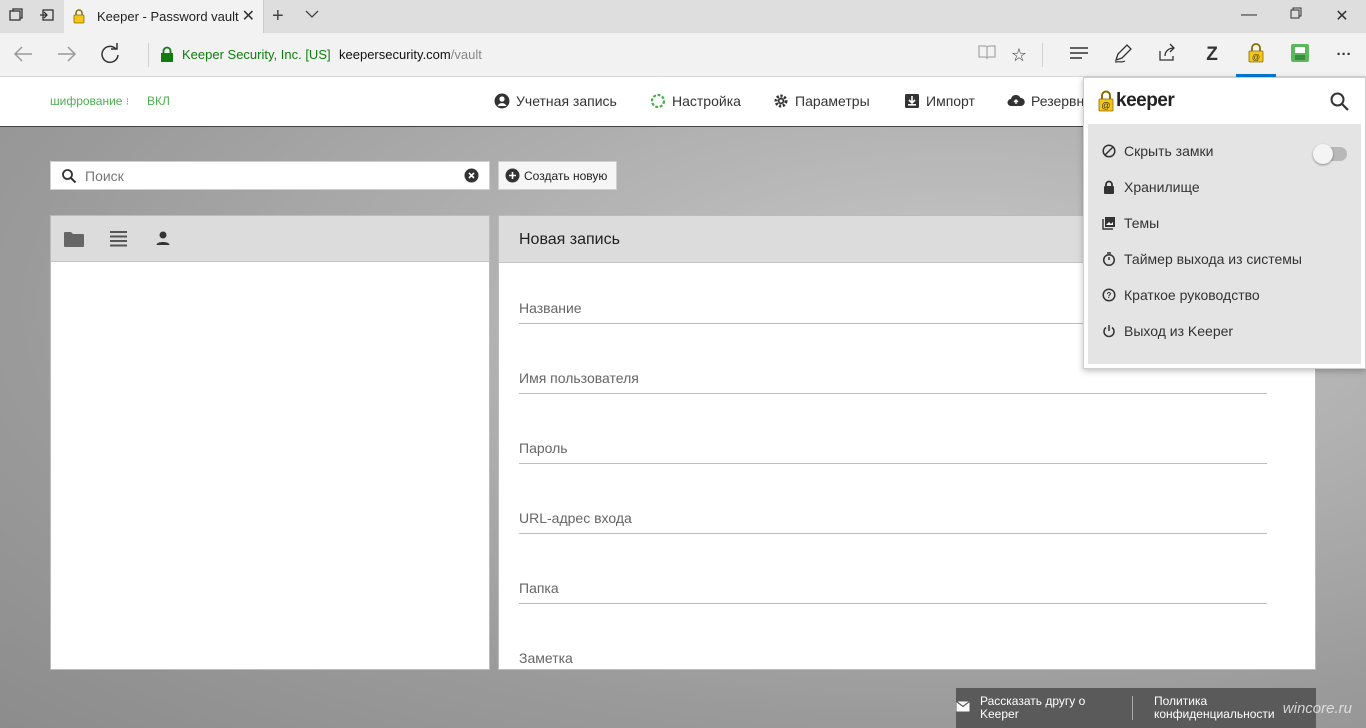  Describe the element at coordinates (658, 101) in the screenshot. I see `setup-progress-icon` at that location.